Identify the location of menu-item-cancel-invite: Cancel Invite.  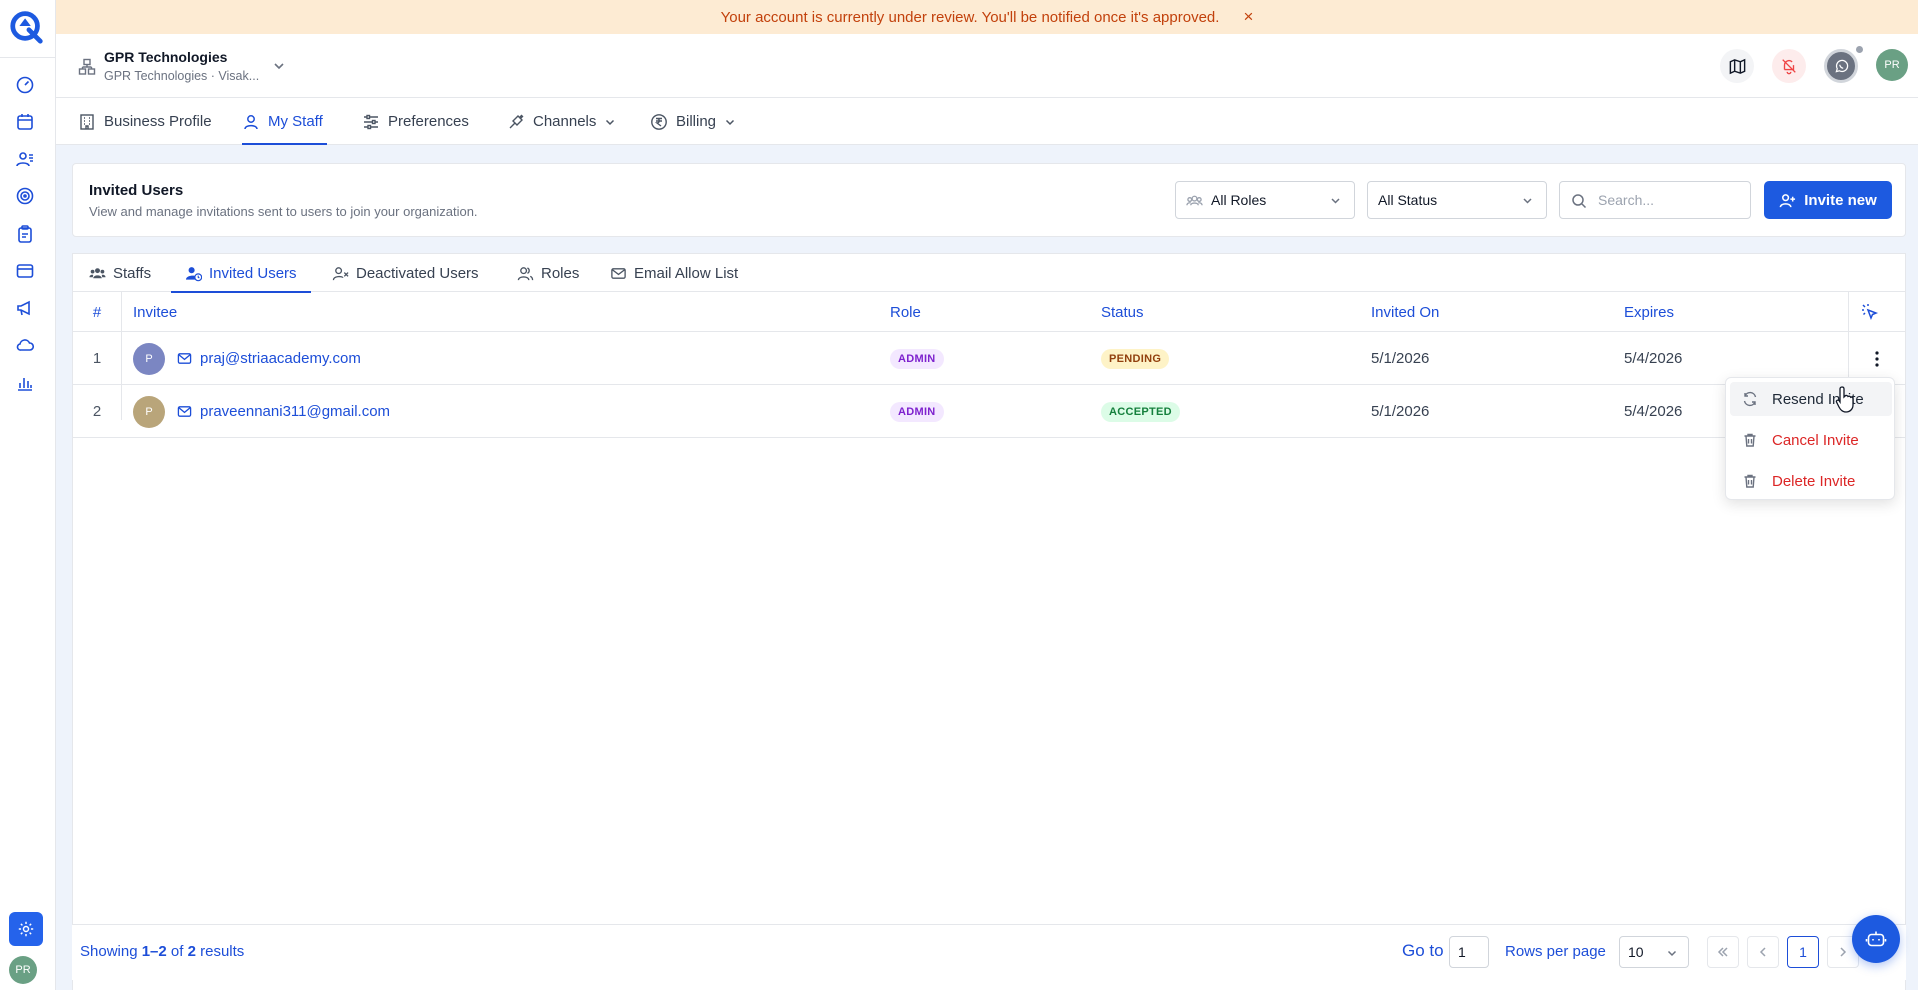
(1811, 440).